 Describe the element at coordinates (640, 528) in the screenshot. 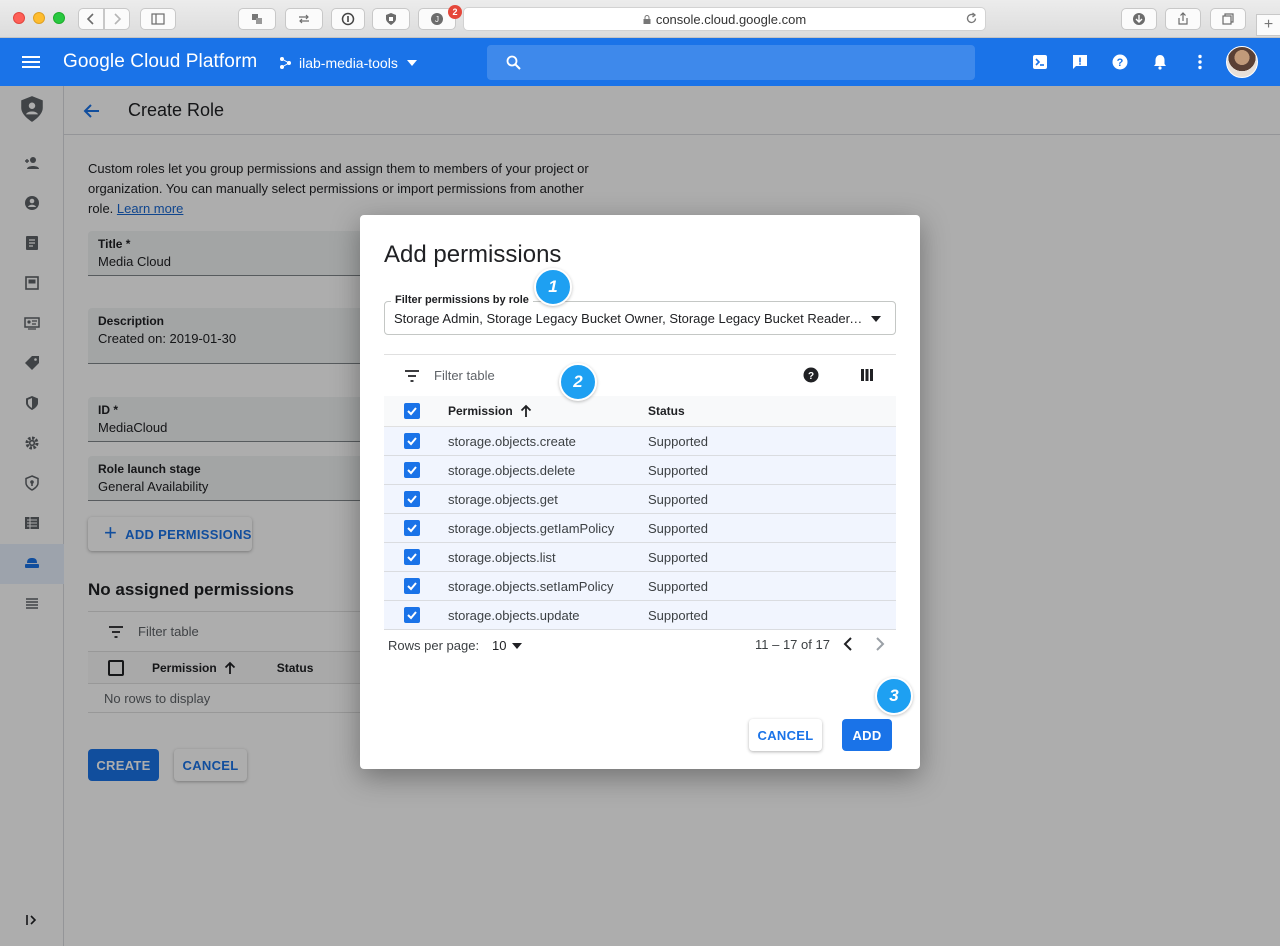

I see `table-row: storage.objects.getIamPolicy Supported` at that location.